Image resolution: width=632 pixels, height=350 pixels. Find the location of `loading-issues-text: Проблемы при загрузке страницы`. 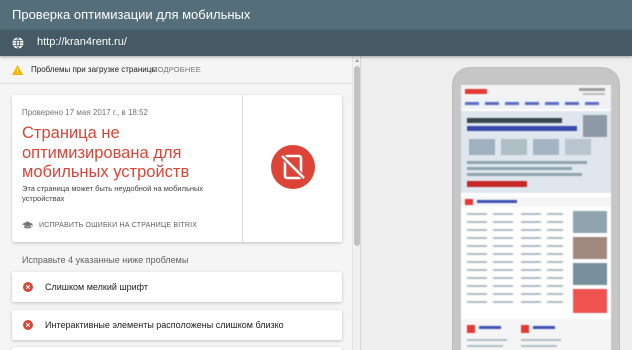

loading-issues-text: Проблемы при загрузке страницы is located at coordinates (94, 69).